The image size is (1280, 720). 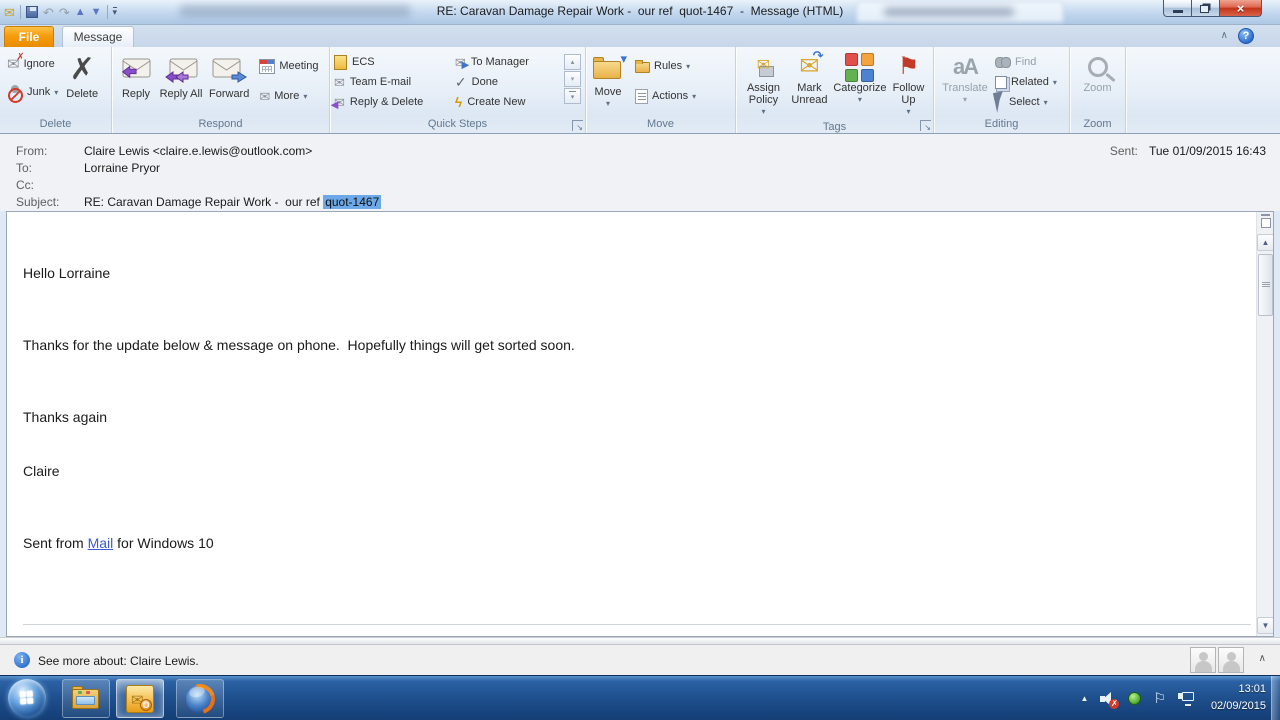 I want to click on scrollbar-header-icon, so click(x=1265, y=222).